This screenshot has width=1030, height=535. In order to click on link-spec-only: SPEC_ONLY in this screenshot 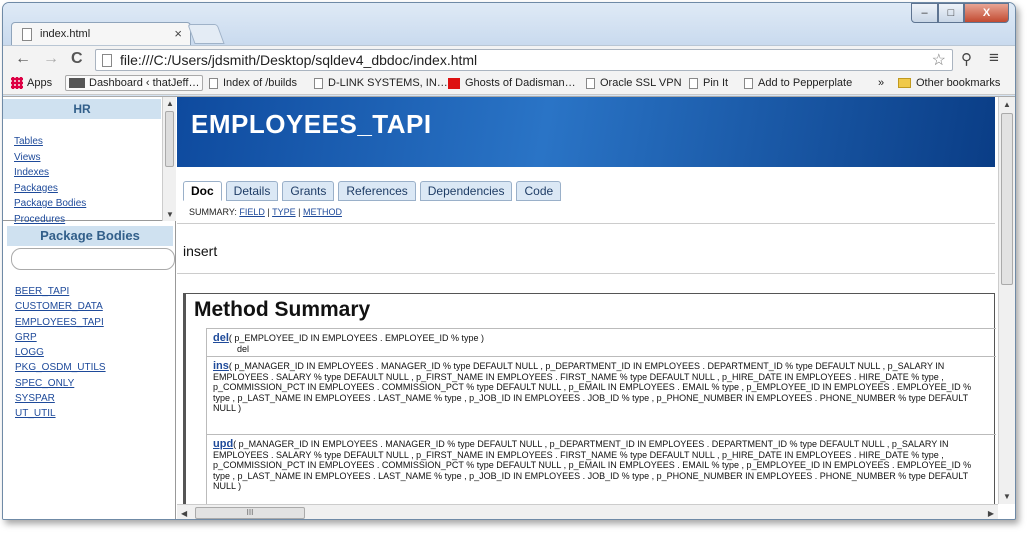, I will do `click(60, 383)`.